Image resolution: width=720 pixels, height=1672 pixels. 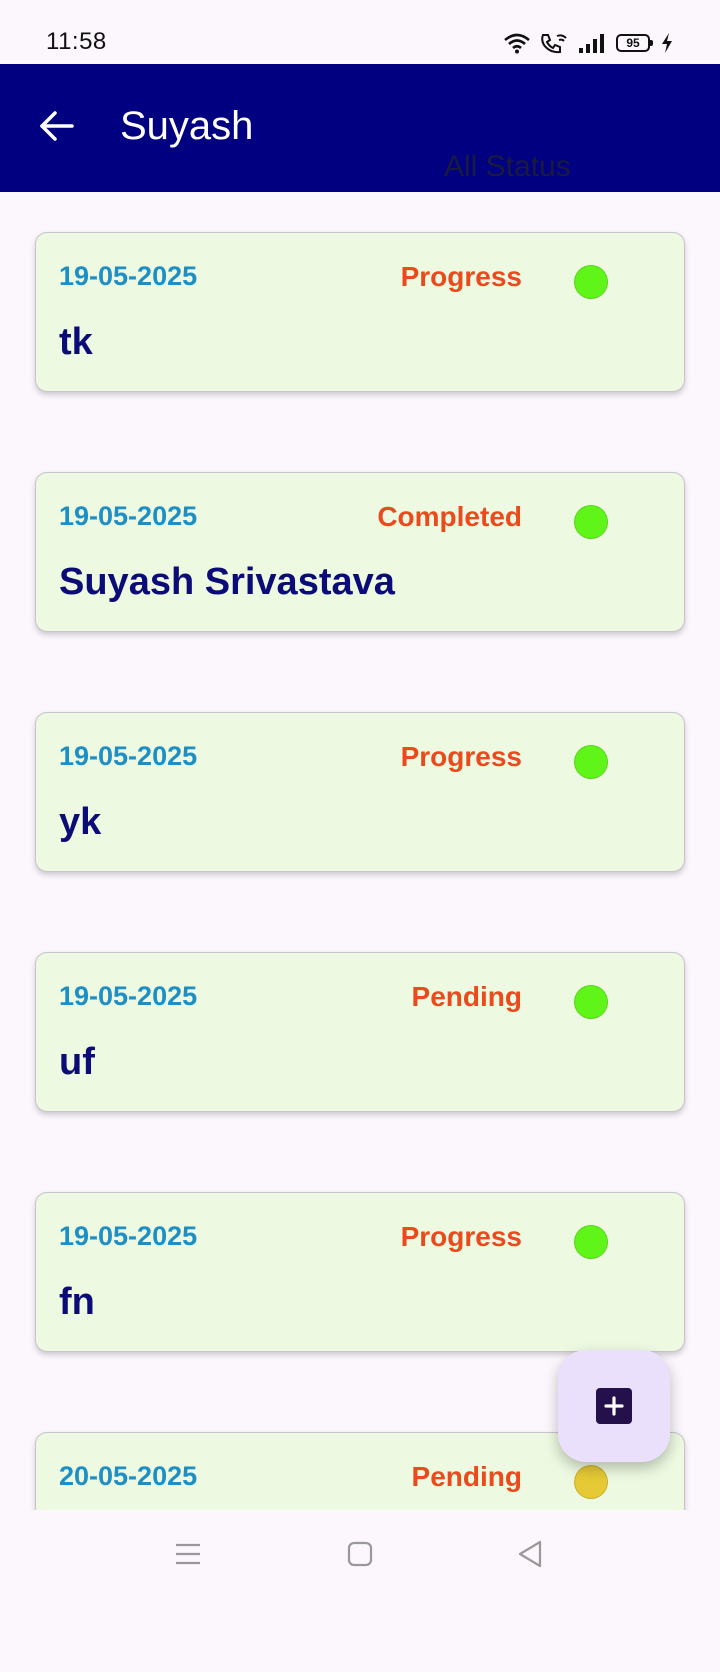 I want to click on recents-button, so click(x=188, y=1556).